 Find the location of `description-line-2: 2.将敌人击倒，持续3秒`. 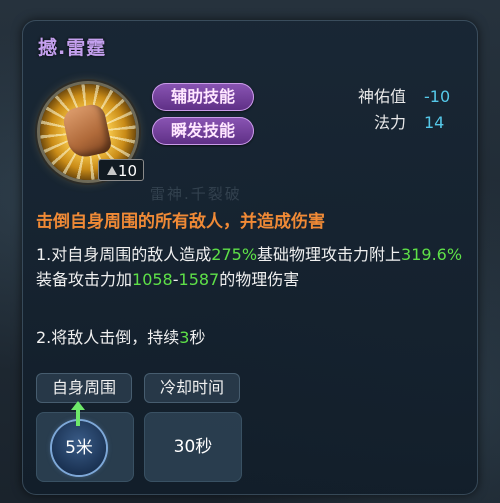

description-line-2: 2.将敌人击倒，持续3秒 is located at coordinates (252, 337).